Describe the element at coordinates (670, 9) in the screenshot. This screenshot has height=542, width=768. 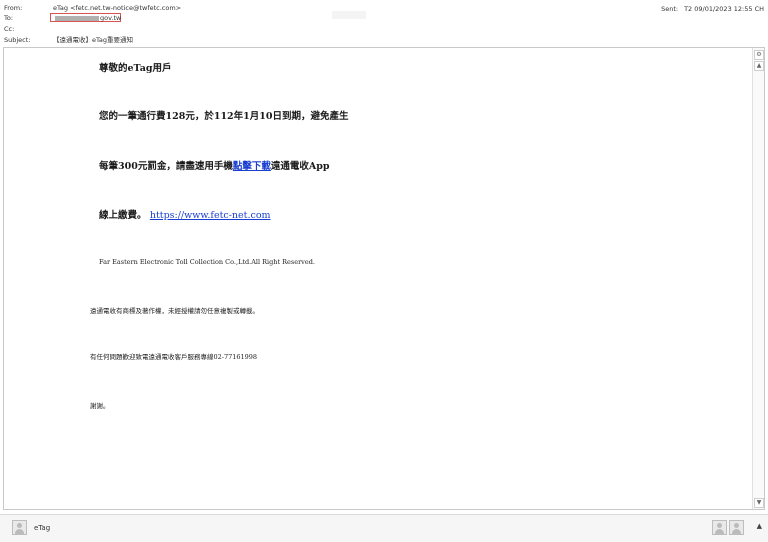
I see `sent-label: Sent:` at that location.